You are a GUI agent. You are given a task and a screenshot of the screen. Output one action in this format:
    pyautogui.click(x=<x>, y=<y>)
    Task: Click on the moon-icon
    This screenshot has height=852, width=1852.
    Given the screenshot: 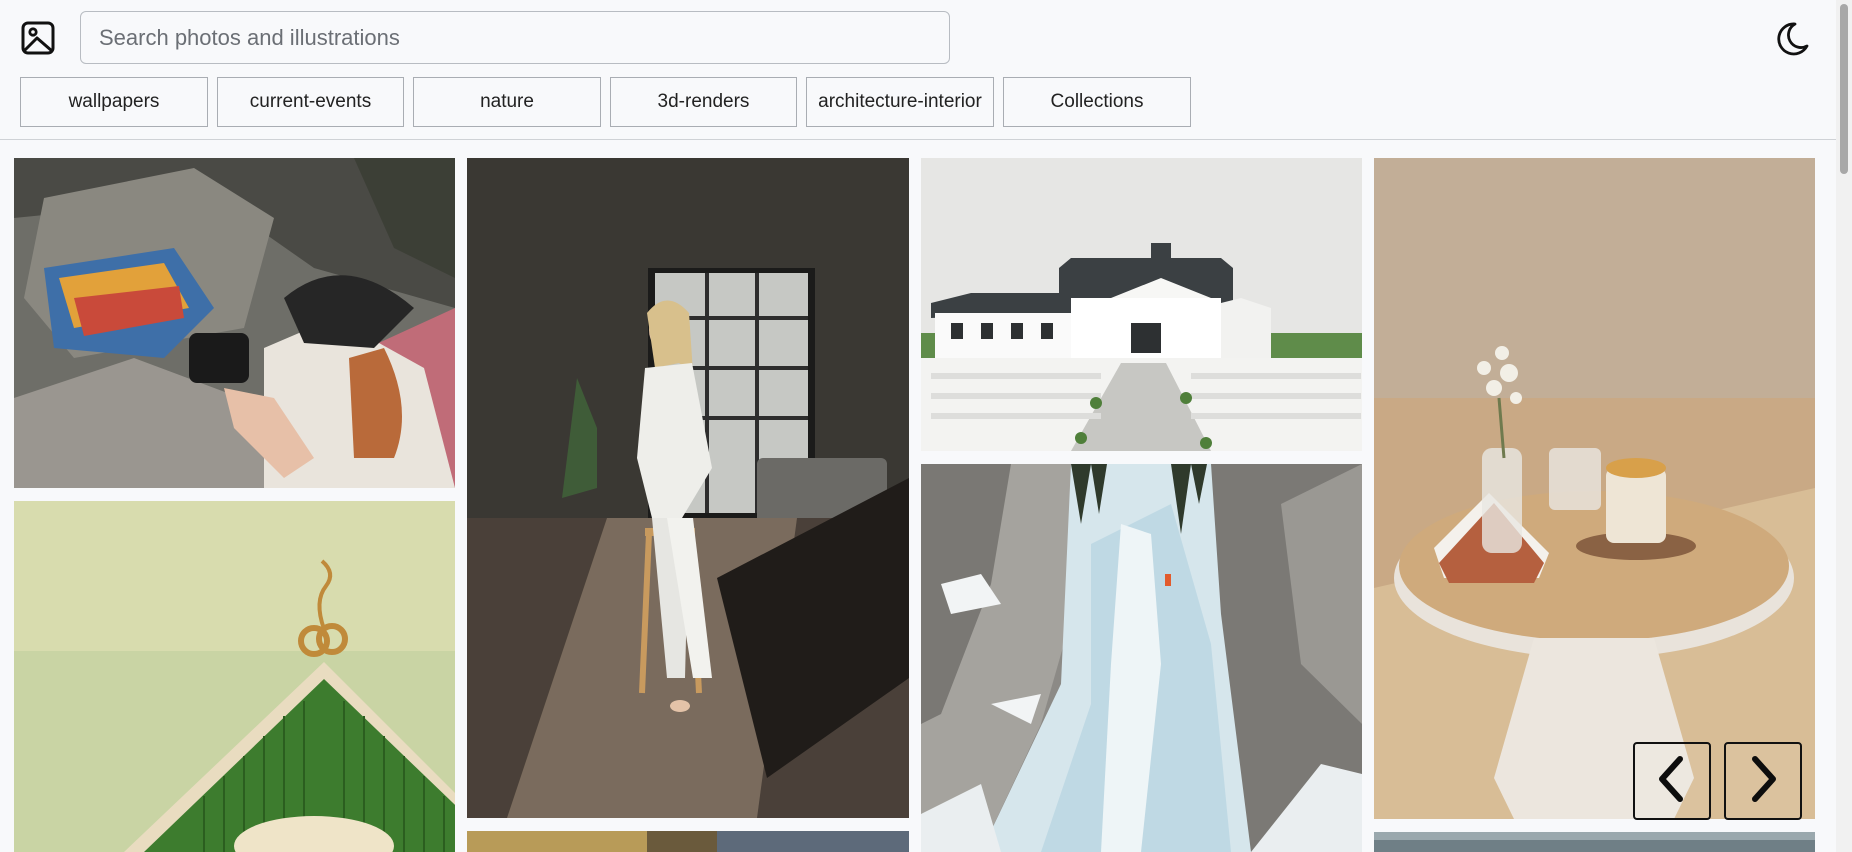 What is the action you would take?
    pyautogui.click(x=1792, y=39)
    